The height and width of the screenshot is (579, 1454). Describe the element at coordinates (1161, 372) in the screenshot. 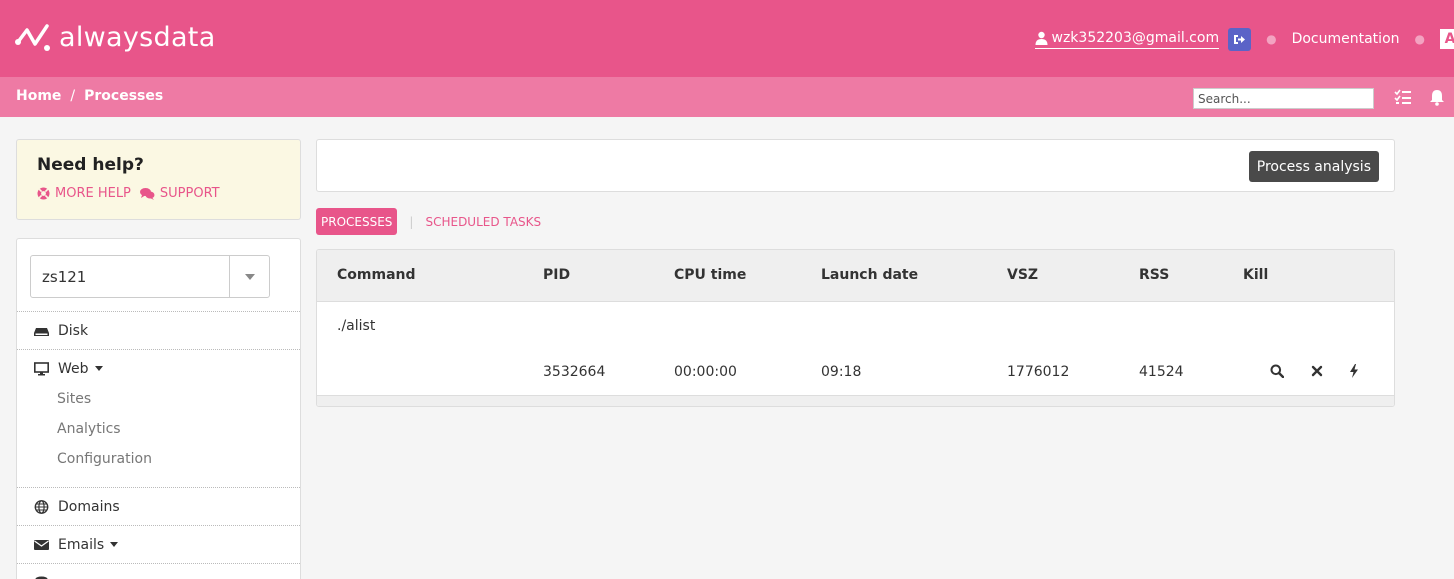

I see `cell-rss: 41524` at that location.